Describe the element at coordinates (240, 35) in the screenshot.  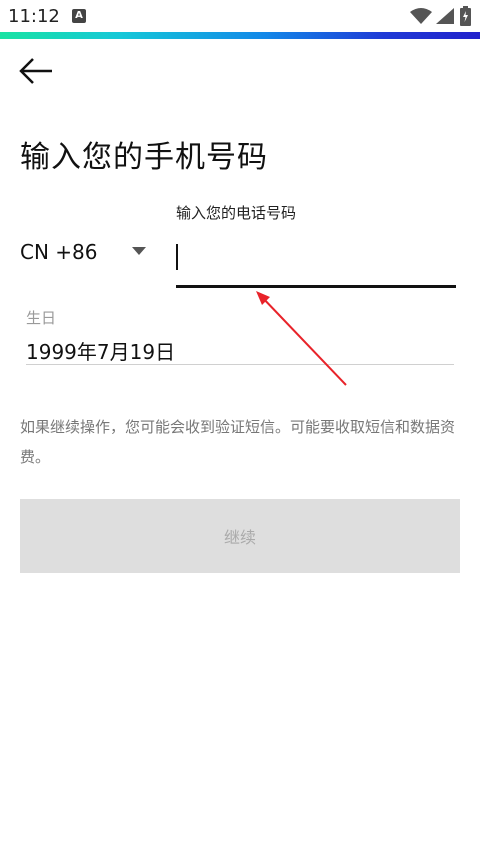
I see `progress-strip` at that location.